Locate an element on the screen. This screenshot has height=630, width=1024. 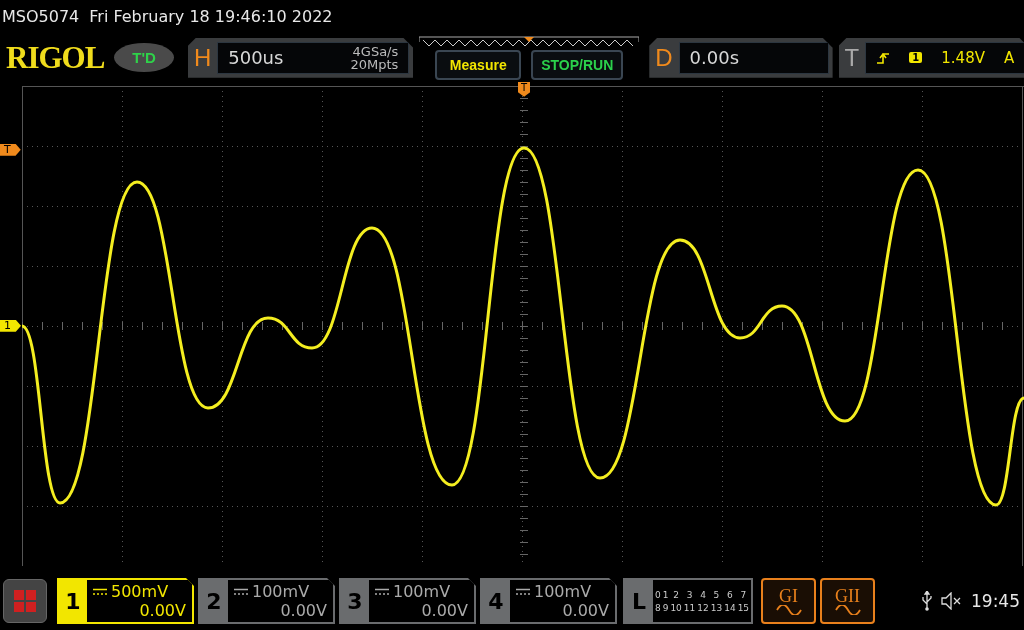
delay-panel: D 0.00s is located at coordinates (741, 57).